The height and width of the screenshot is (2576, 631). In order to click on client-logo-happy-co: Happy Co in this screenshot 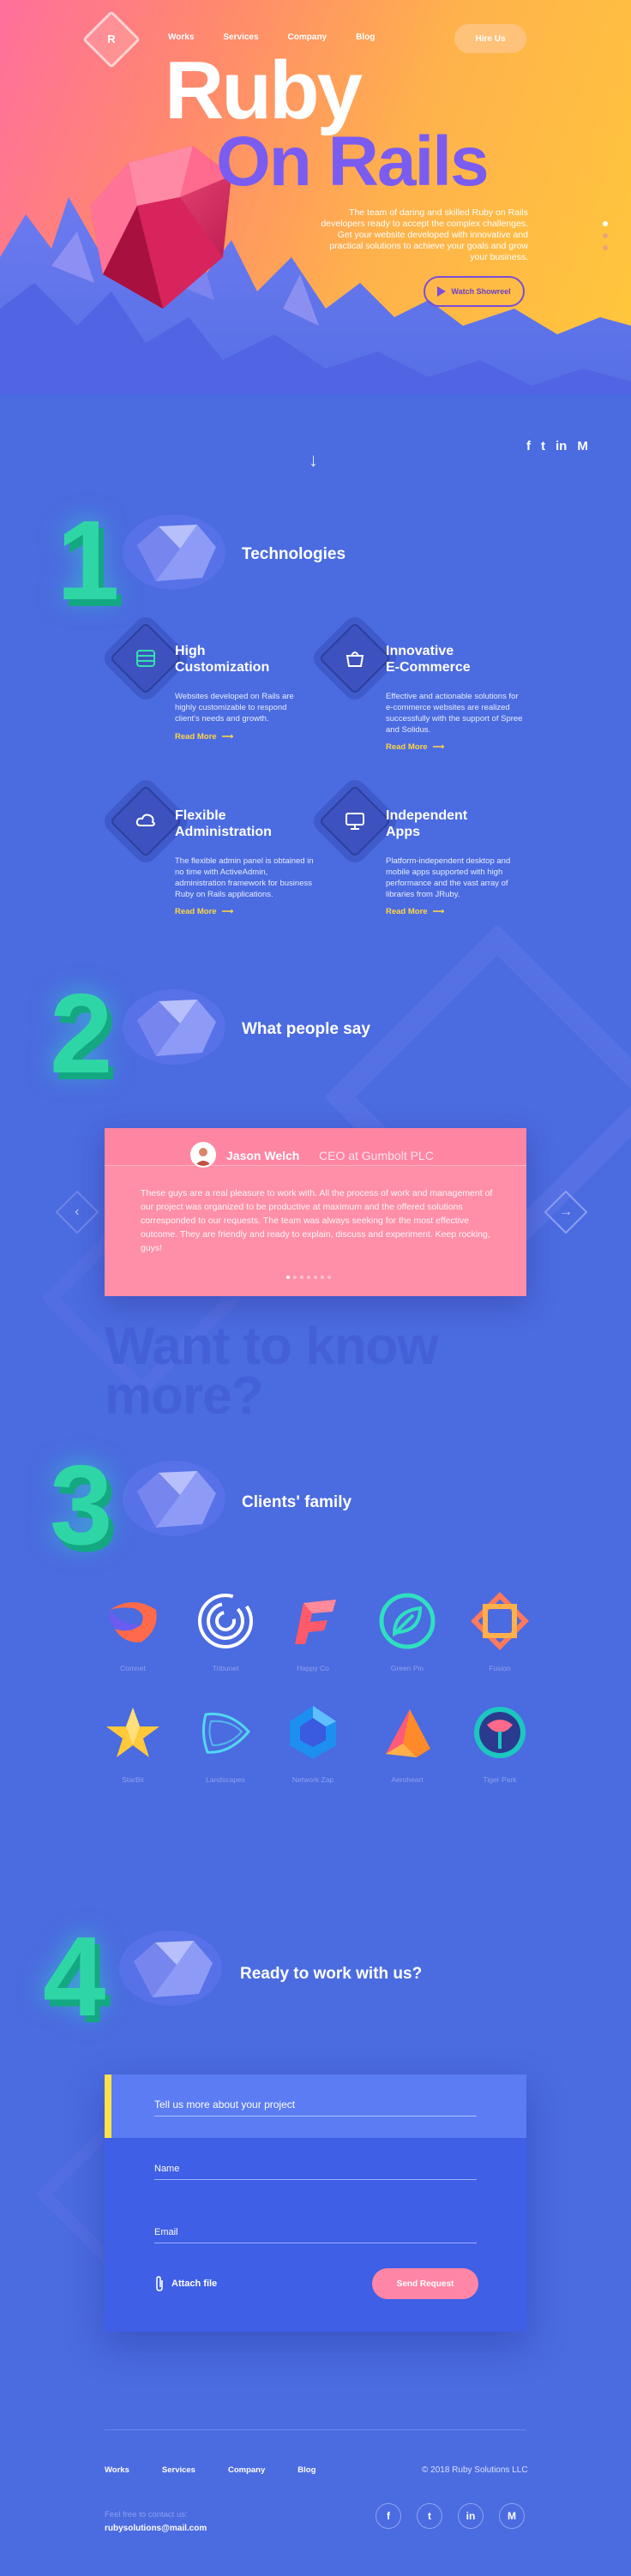, I will do `click(313, 1631)`.